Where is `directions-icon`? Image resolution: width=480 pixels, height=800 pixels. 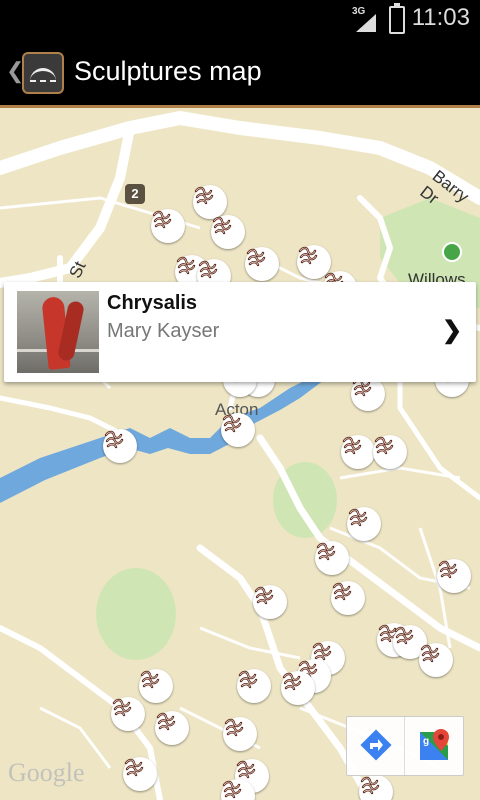
directions-icon is located at coordinates (376, 745).